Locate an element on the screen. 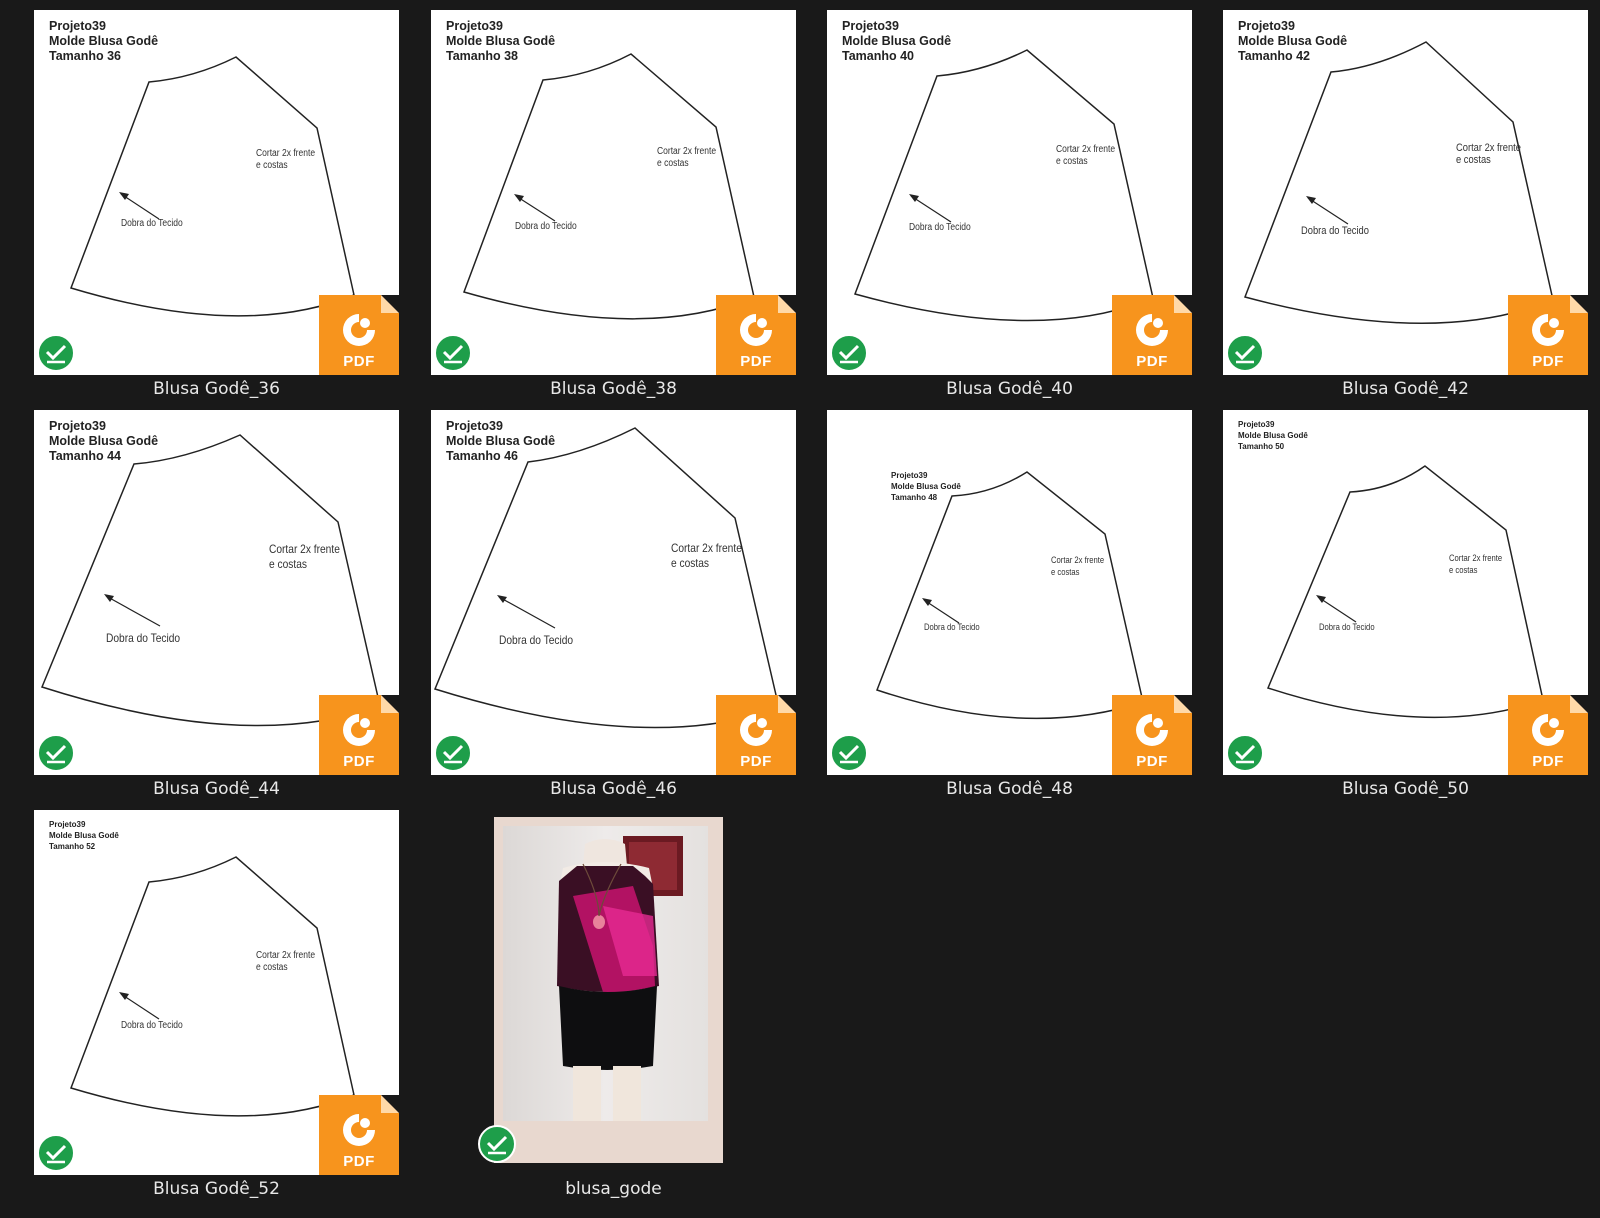 The image size is (1600, 1218). mannequin-blouse-image is located at coordinates (620, 978).